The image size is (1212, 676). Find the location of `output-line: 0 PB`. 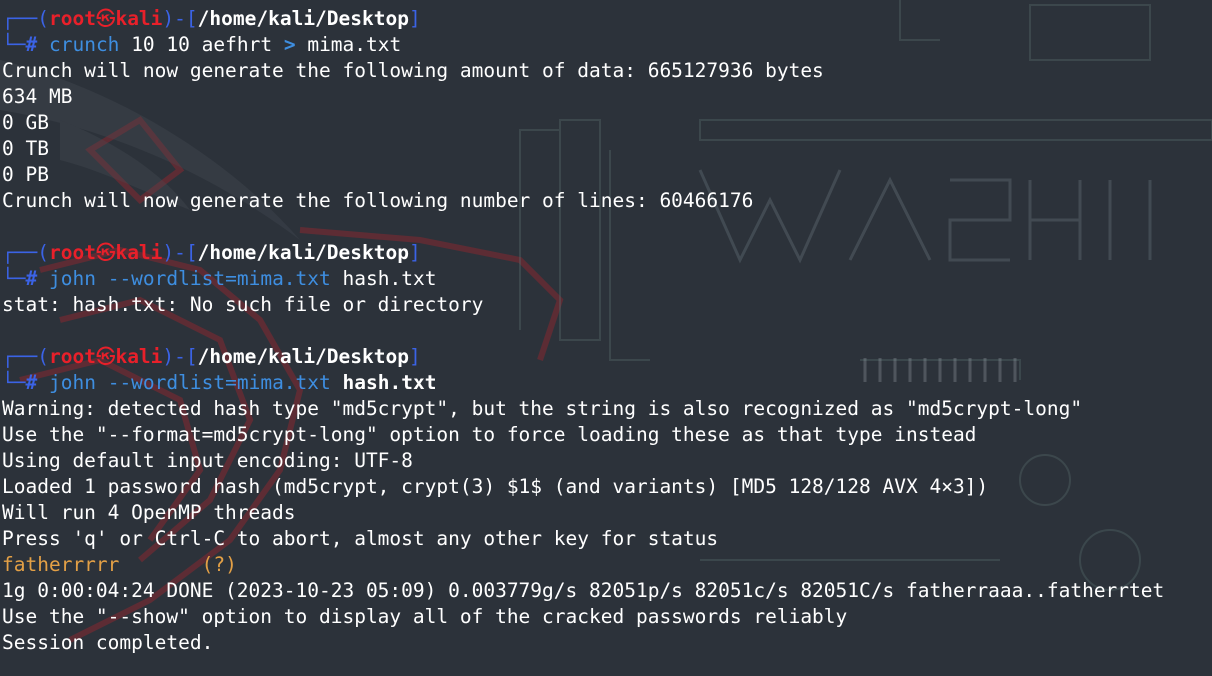

output-line: 0 PB is located at coordinates (25, 174).